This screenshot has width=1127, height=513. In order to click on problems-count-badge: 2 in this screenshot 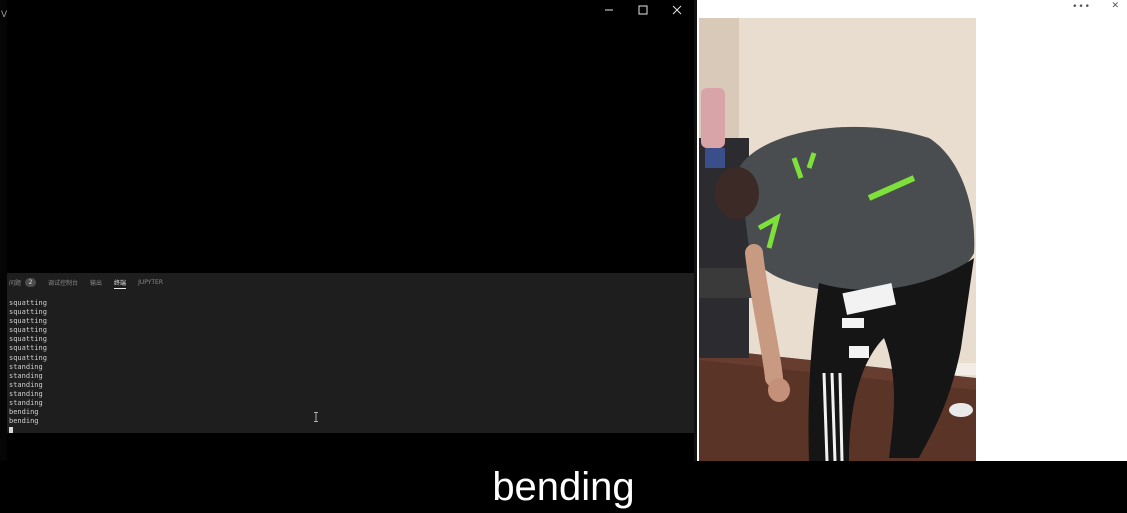, I will do `click(31, 282)`.